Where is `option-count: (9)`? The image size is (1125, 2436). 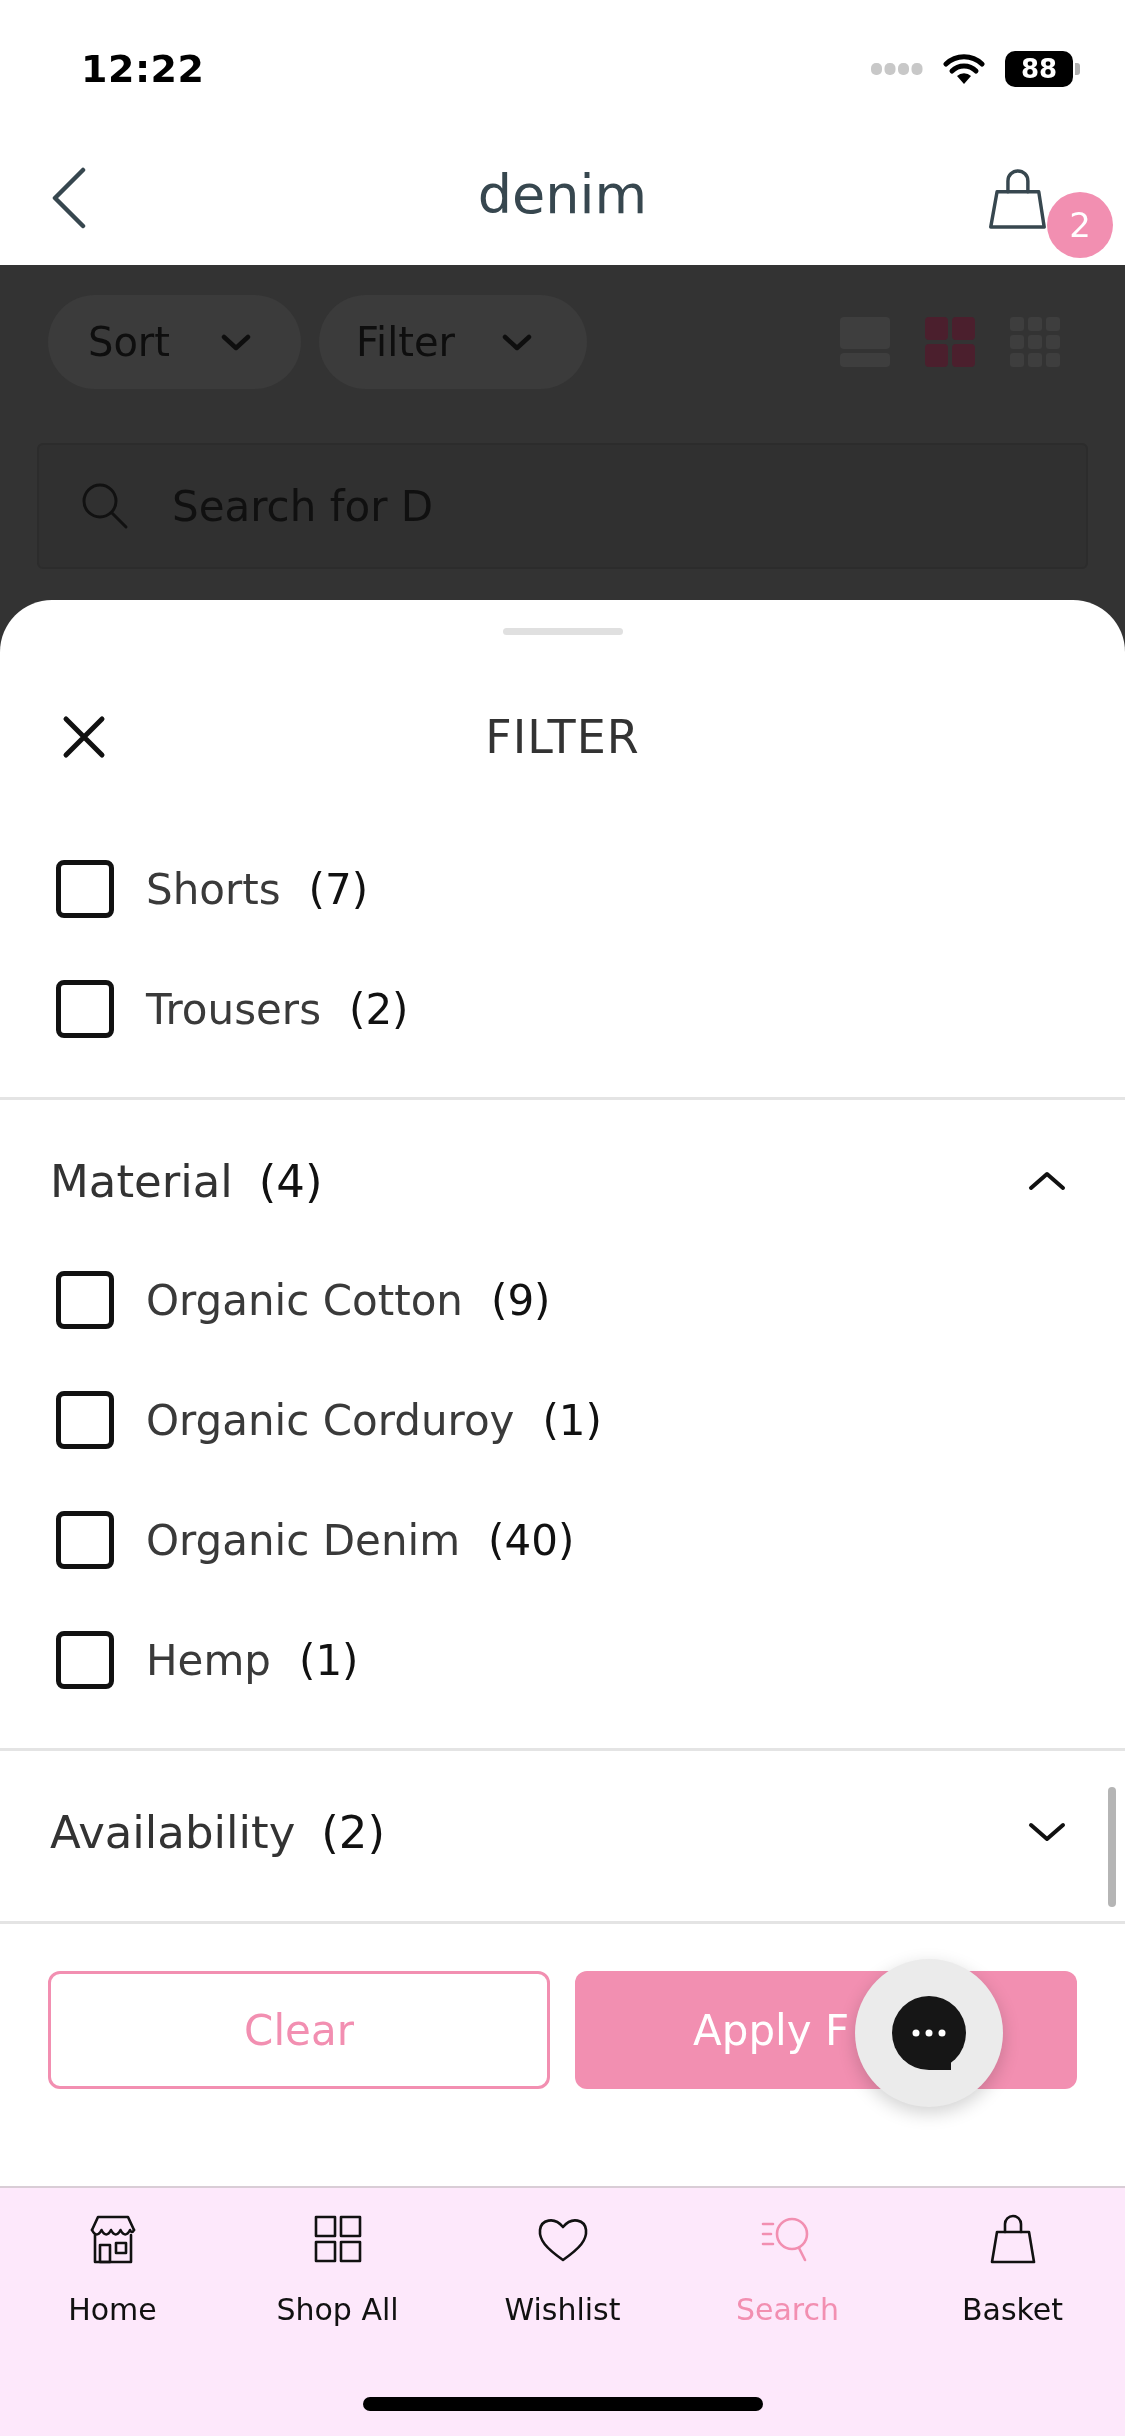
option-count: (9) is located at coordinates (521, 1300).